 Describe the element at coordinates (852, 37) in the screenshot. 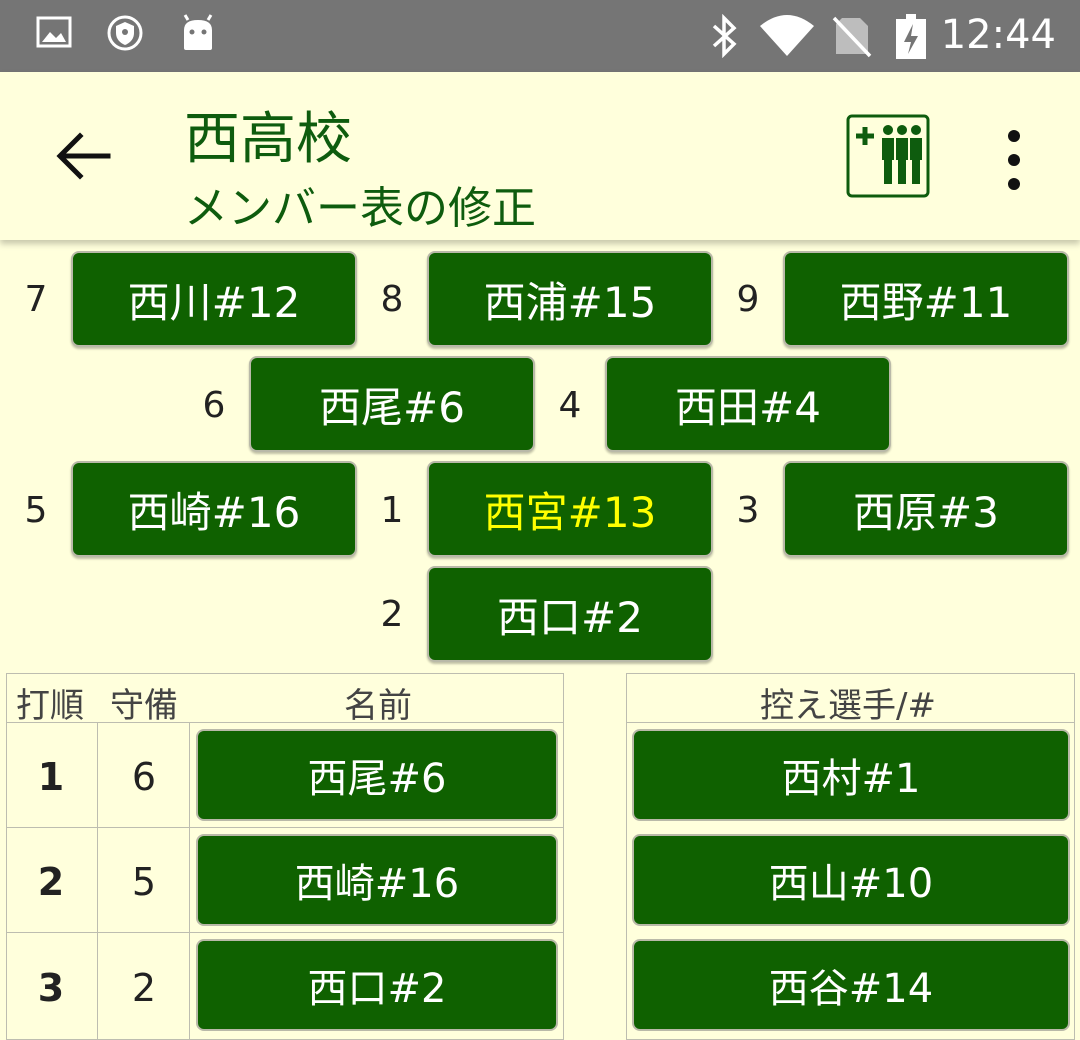

I see `no-sim-icon` at that location.